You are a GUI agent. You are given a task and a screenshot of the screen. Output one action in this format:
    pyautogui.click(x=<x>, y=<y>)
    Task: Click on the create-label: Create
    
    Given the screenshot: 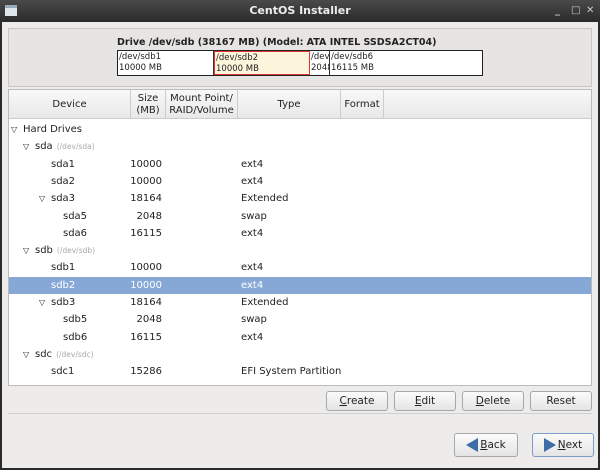 What is the action you would take?
    pyautogui.click(x=357, y=401)
    